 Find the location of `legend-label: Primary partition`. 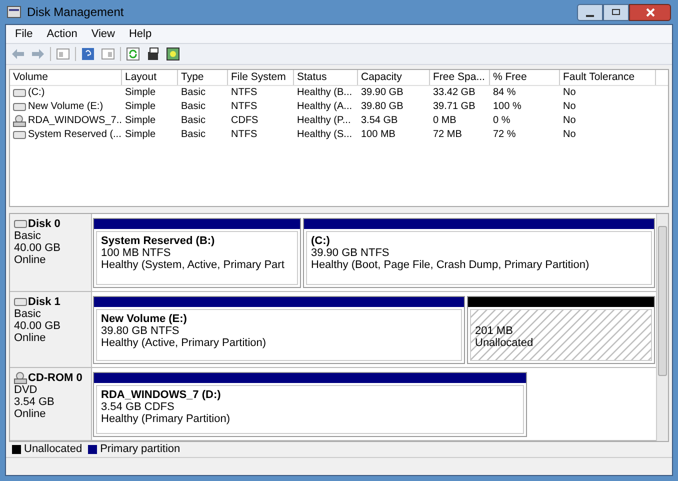

legend-label: Primary partition is located at coordinates (140, 450).